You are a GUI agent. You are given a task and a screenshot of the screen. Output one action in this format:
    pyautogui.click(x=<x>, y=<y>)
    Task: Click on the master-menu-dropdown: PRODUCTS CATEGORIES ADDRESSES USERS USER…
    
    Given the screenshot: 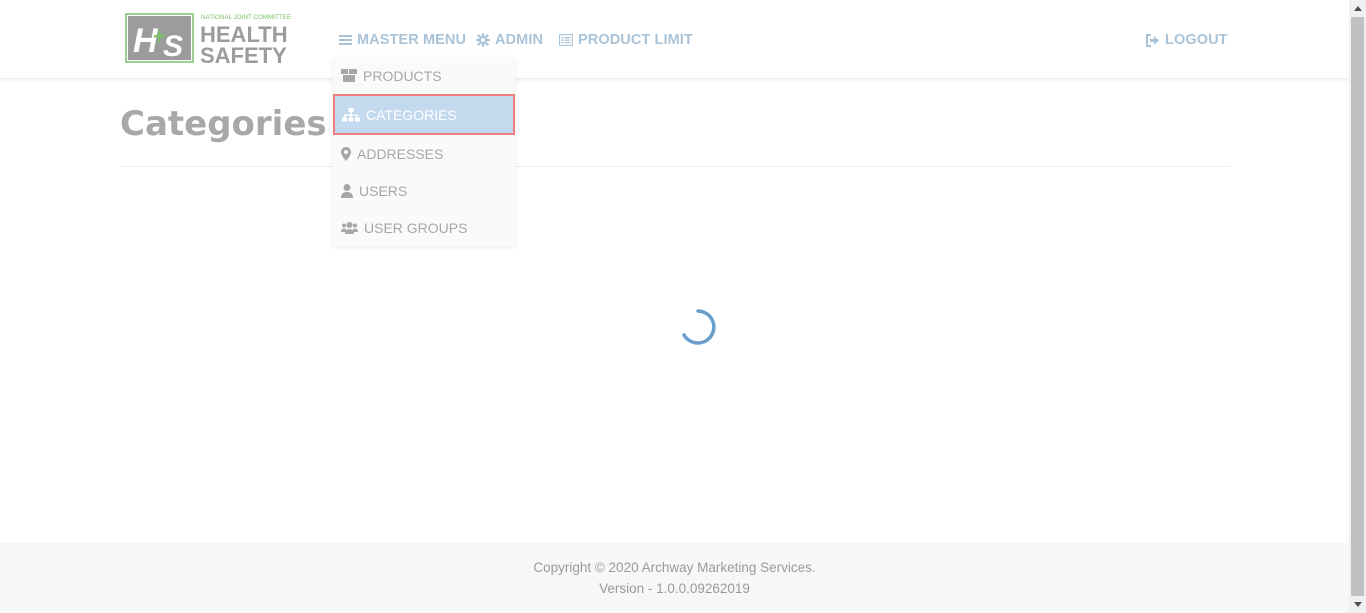 What is the action you would take?
    pyautogui.click(x=424, y=151)
    